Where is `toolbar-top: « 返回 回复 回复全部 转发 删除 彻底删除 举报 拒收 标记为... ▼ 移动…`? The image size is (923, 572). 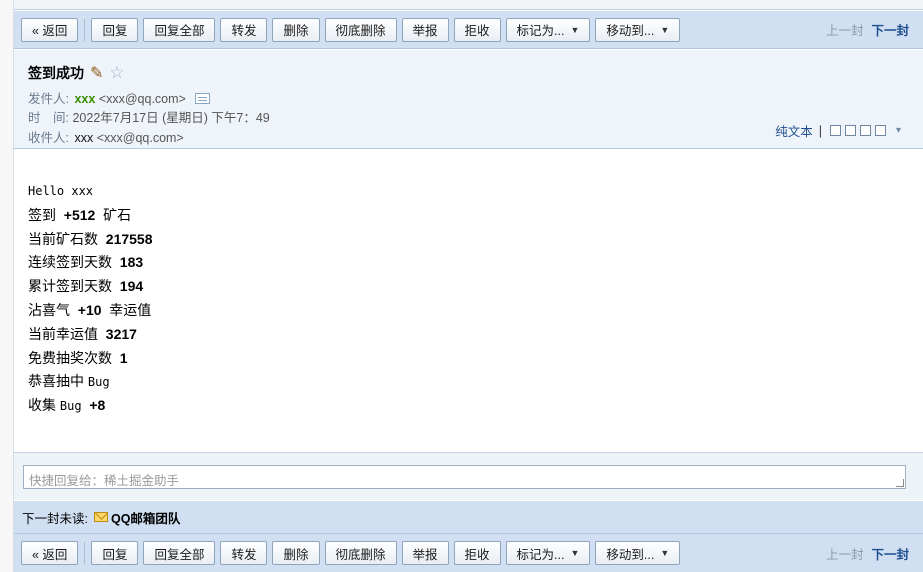 toolbar-top: « 返回 回复 回复全部 转发 删除 彻底删除 举报 拒收 标记为... ▼ 移动… is located at coordinates (468, 30).